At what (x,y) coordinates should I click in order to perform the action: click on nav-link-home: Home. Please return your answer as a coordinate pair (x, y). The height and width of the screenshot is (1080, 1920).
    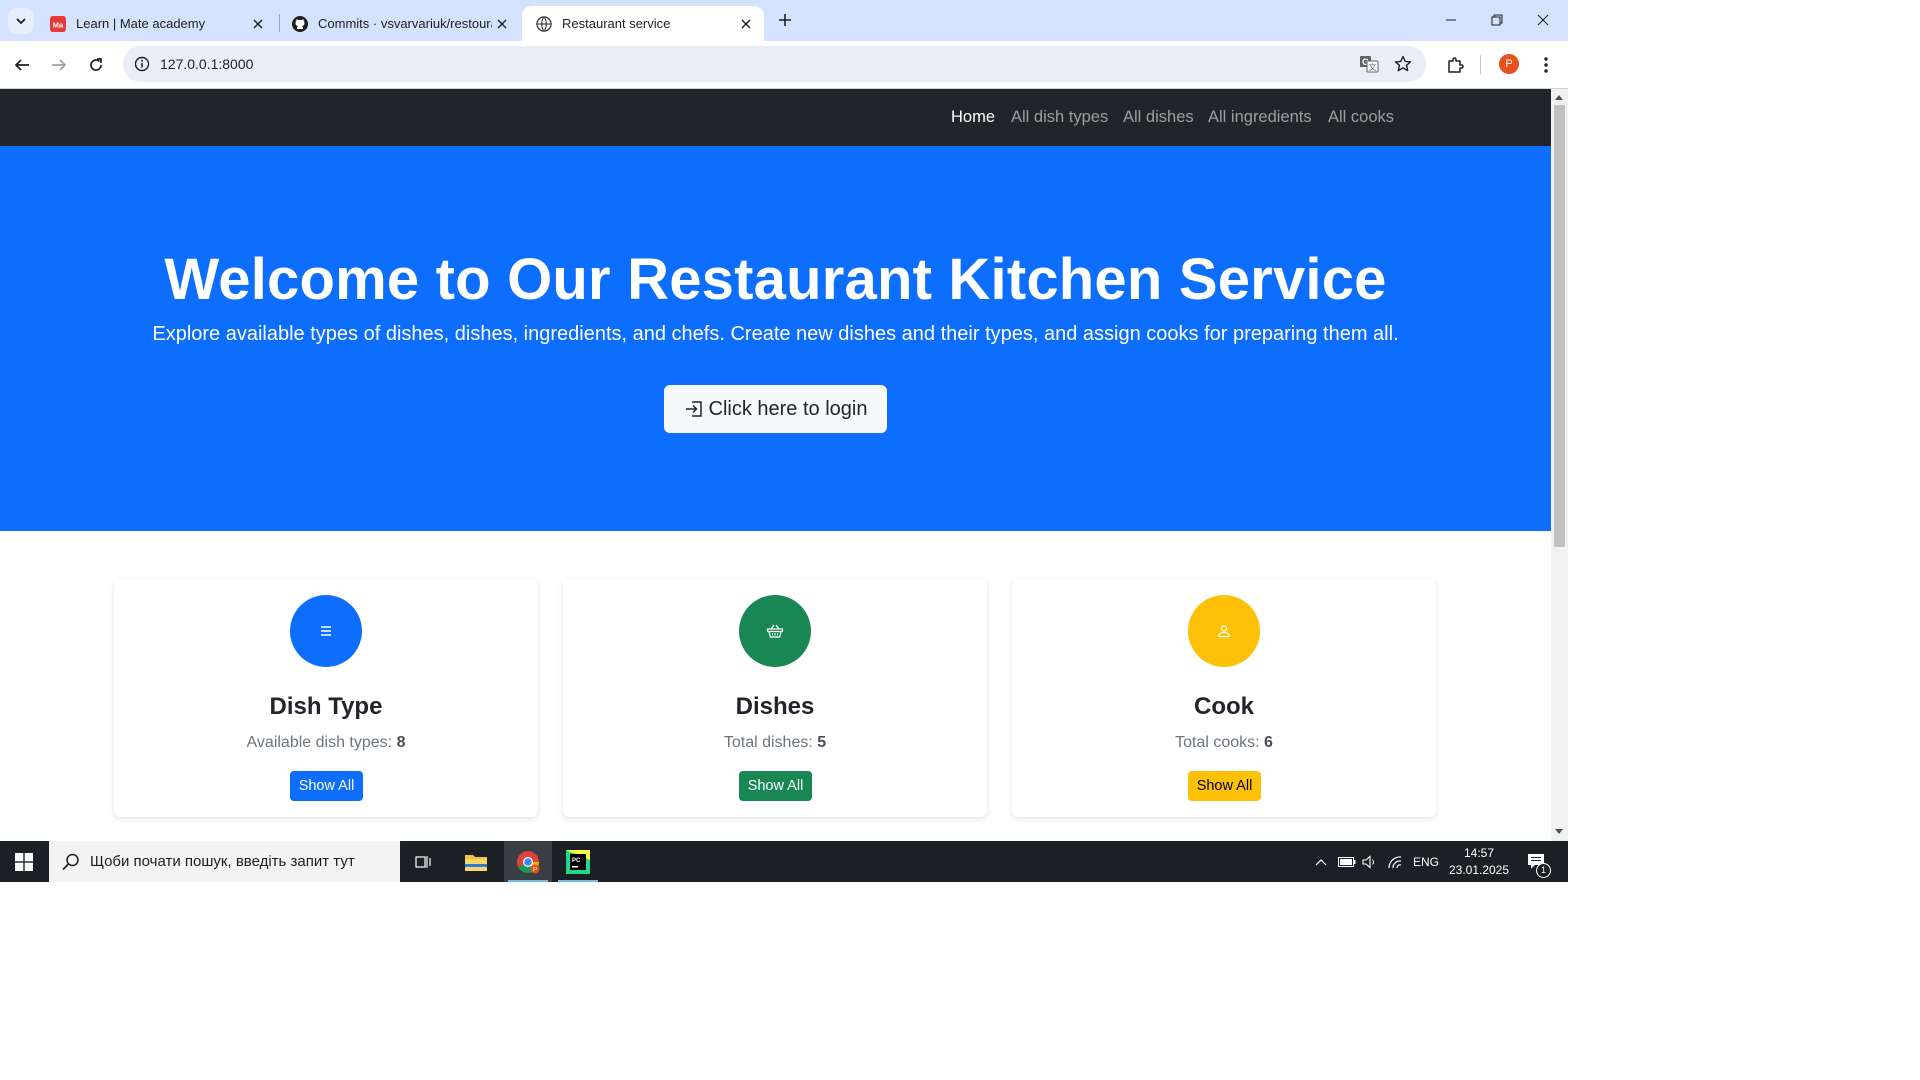
    Looking at the image, I should click on (973, 117).